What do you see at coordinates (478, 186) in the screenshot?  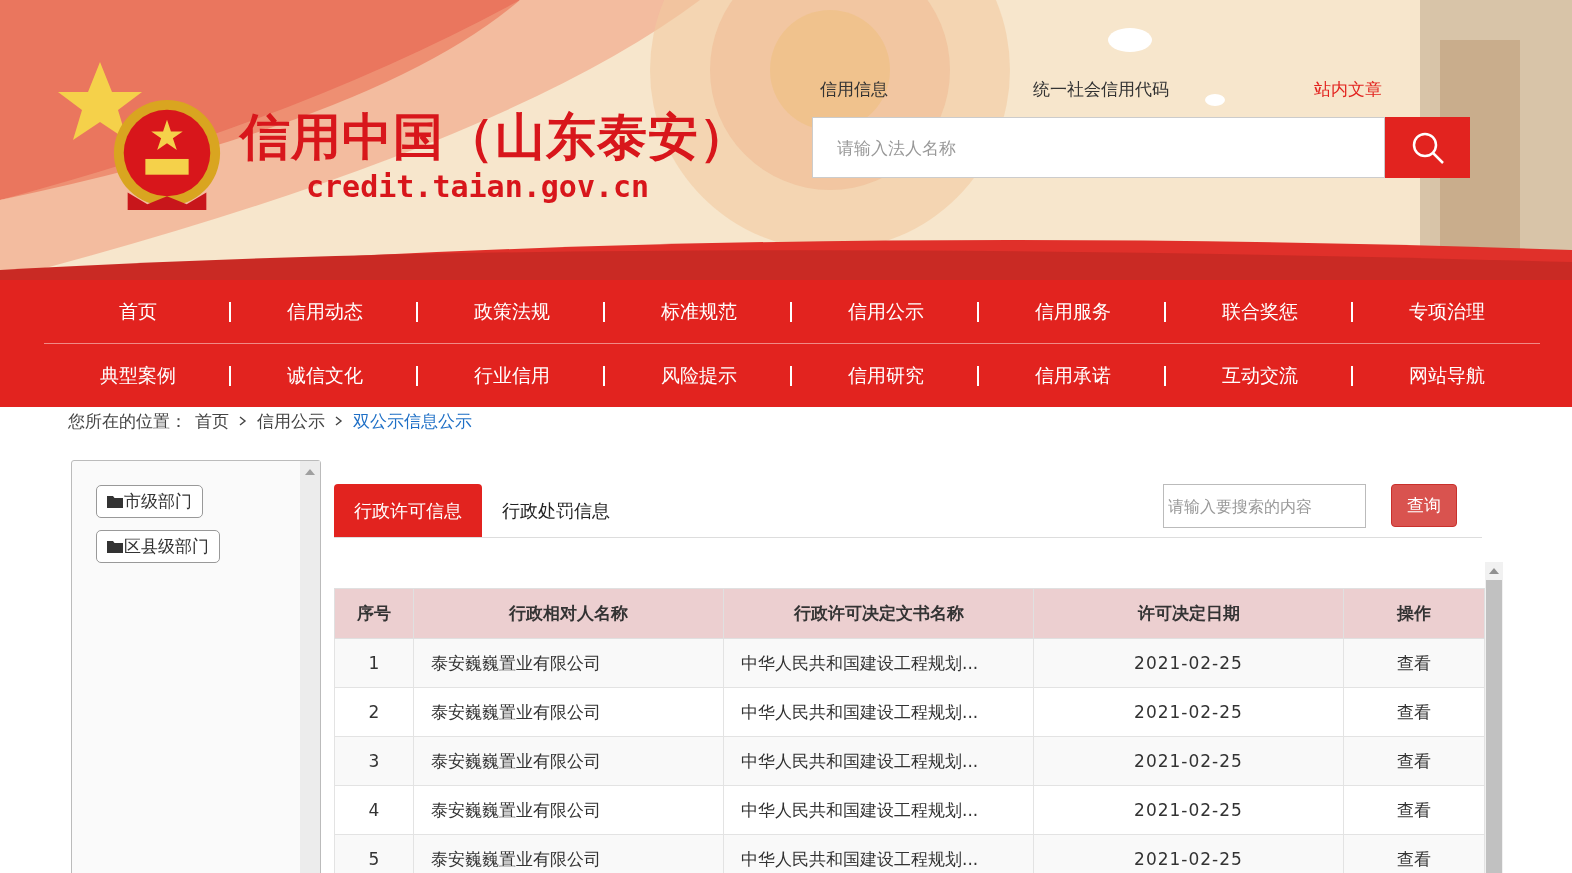 I see `site-url: credit.taian.gov.cn` at bounding box center [478, 186].